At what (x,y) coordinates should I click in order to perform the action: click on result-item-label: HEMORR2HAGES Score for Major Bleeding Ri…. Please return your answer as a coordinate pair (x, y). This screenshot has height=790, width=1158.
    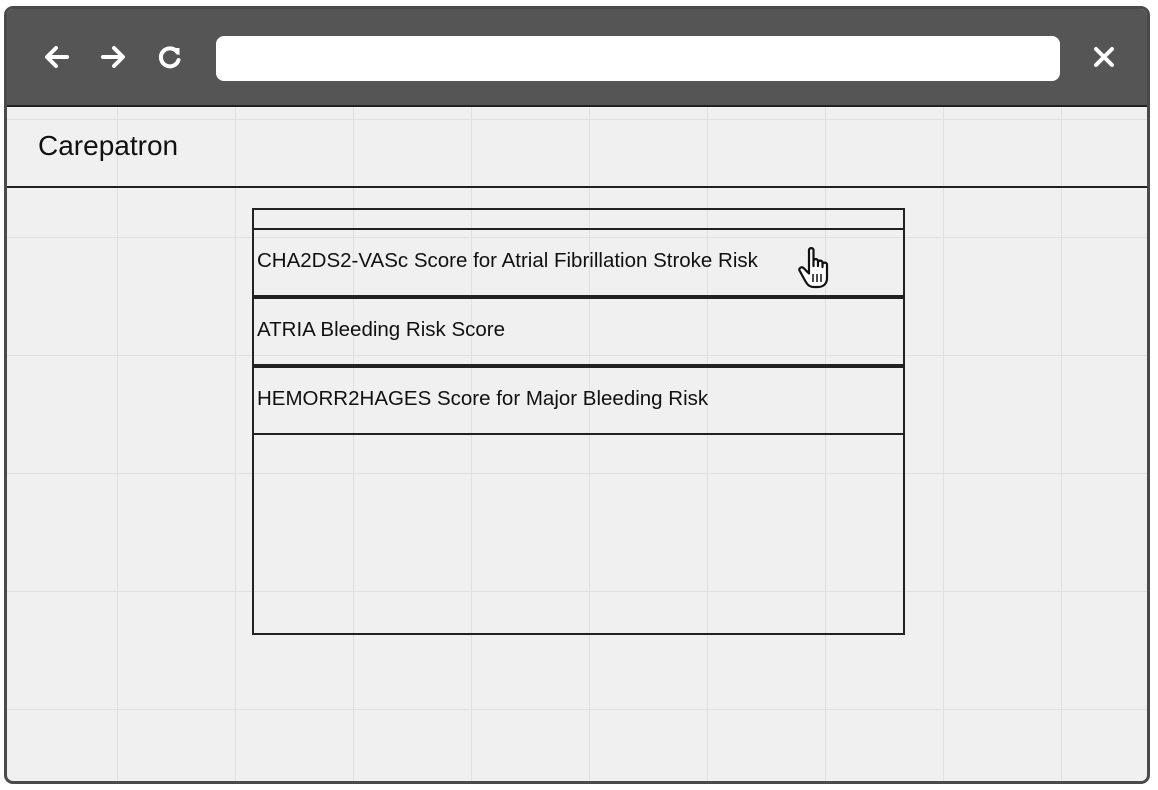
    Looking at the image, I should click on (483, 398).